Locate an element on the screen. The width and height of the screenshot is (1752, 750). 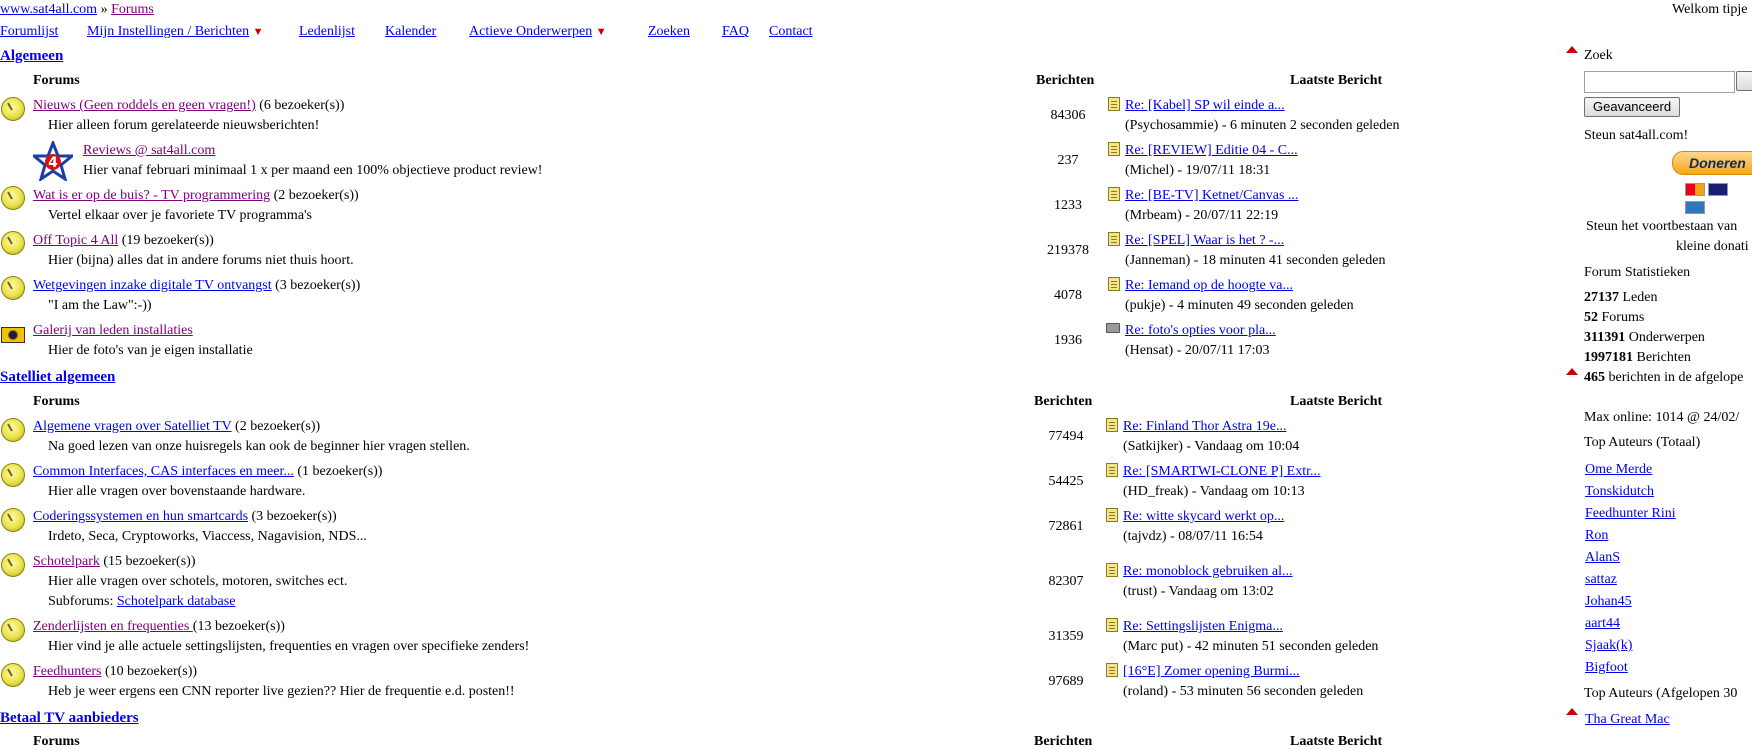
section-title-betaal-tv: Betaal TV aanbieders is located at coordinates (69, 718).